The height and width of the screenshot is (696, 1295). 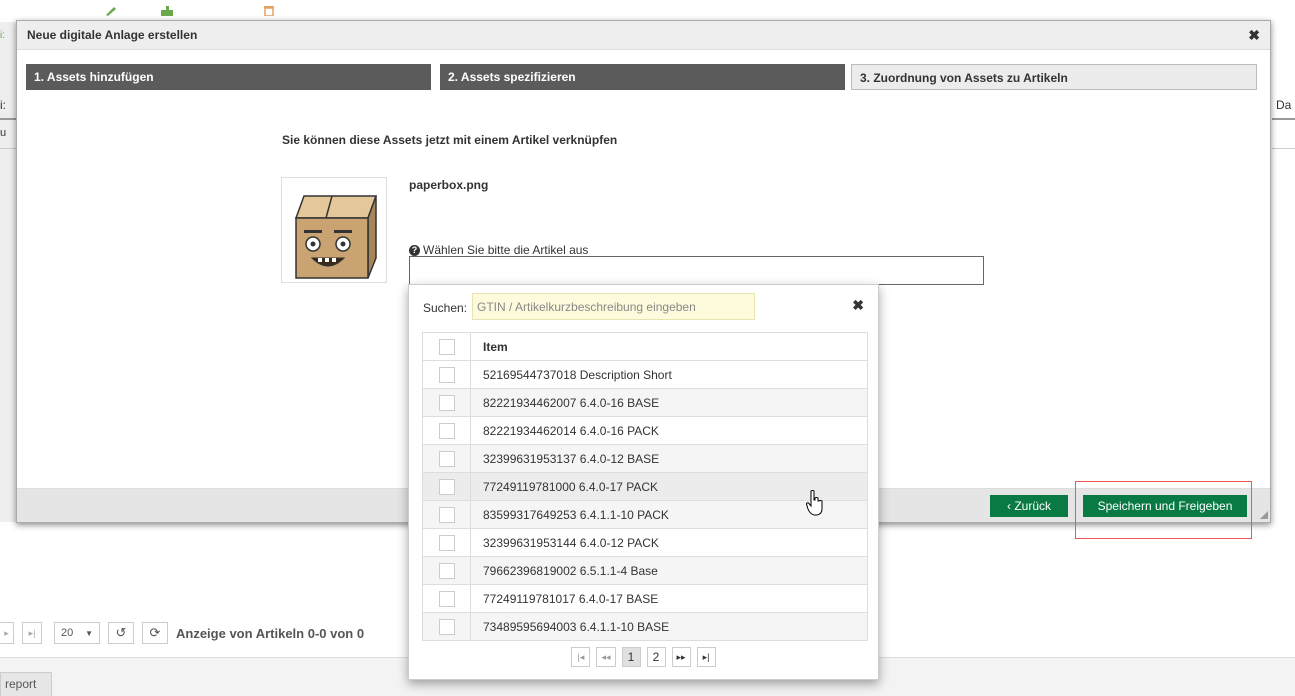 What do you see at coordinates (336, 237) in the screenshot?
I see `paperbox-cartoon-icon` at bounding box center [336, 237].